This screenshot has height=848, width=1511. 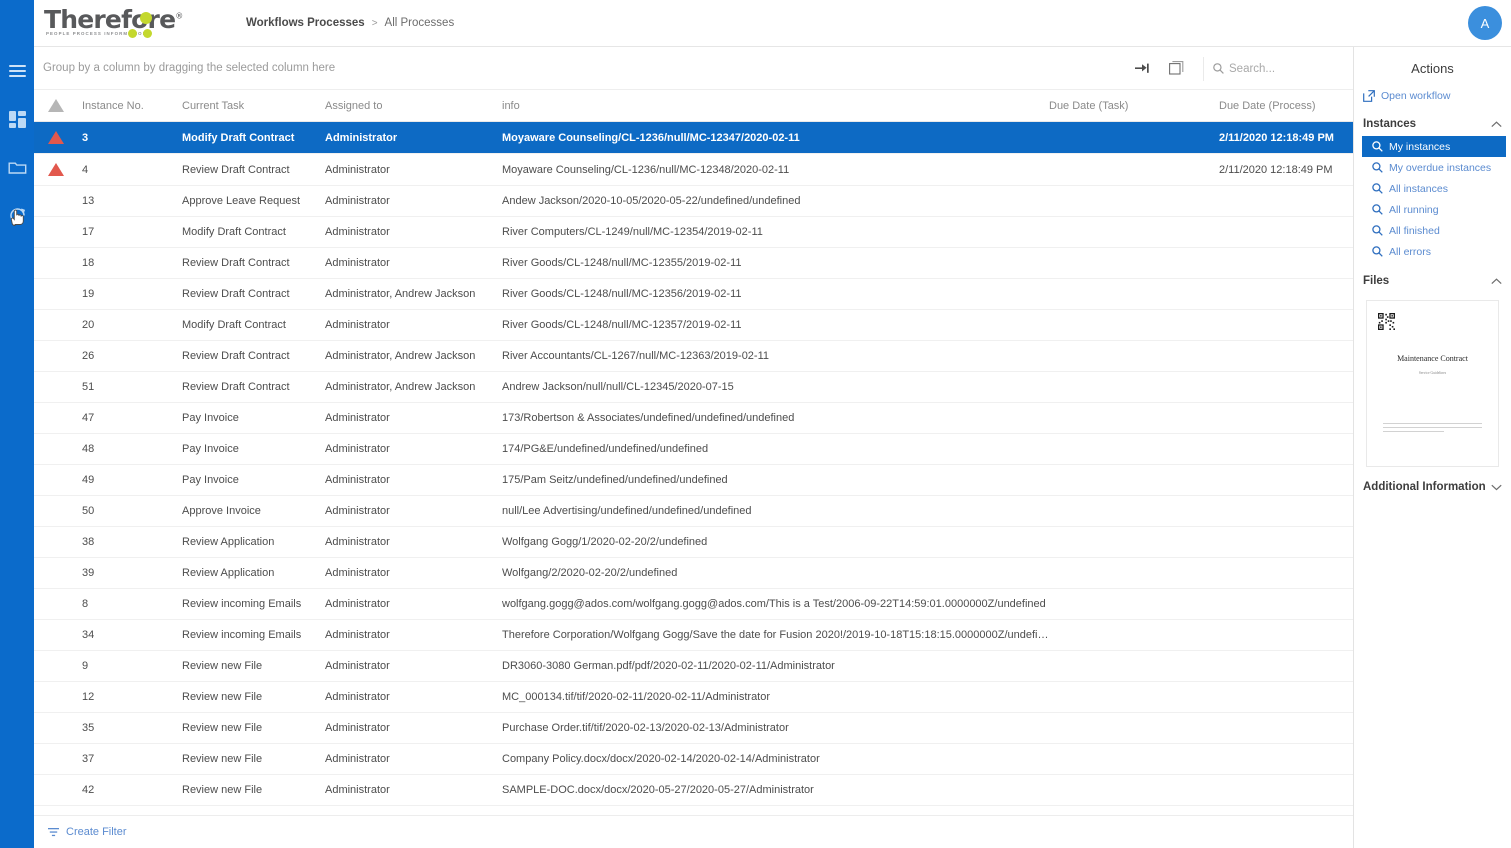 I want to click on open-workflow-button: Open workflow, so click(x=1432, y=96).